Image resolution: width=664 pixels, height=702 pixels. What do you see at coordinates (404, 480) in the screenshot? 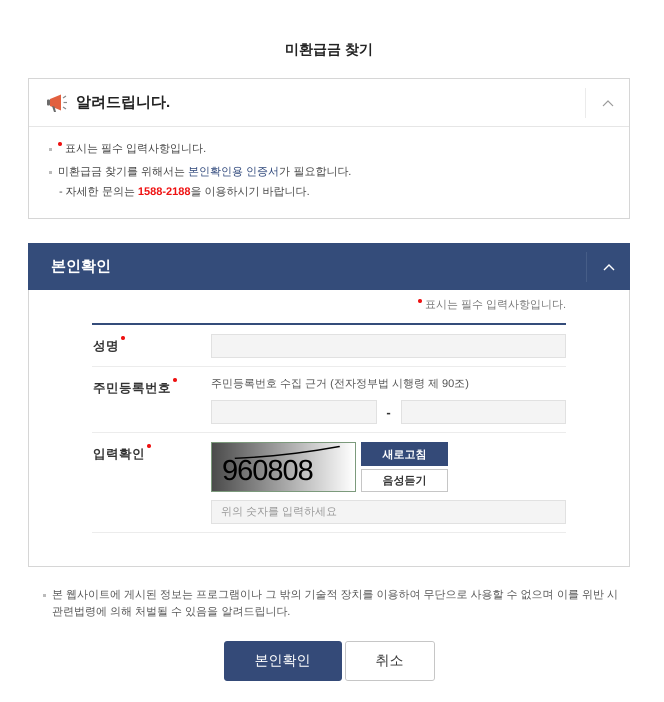
I see `captcha-button: 음성듣기` at bounding box center [404, 480].